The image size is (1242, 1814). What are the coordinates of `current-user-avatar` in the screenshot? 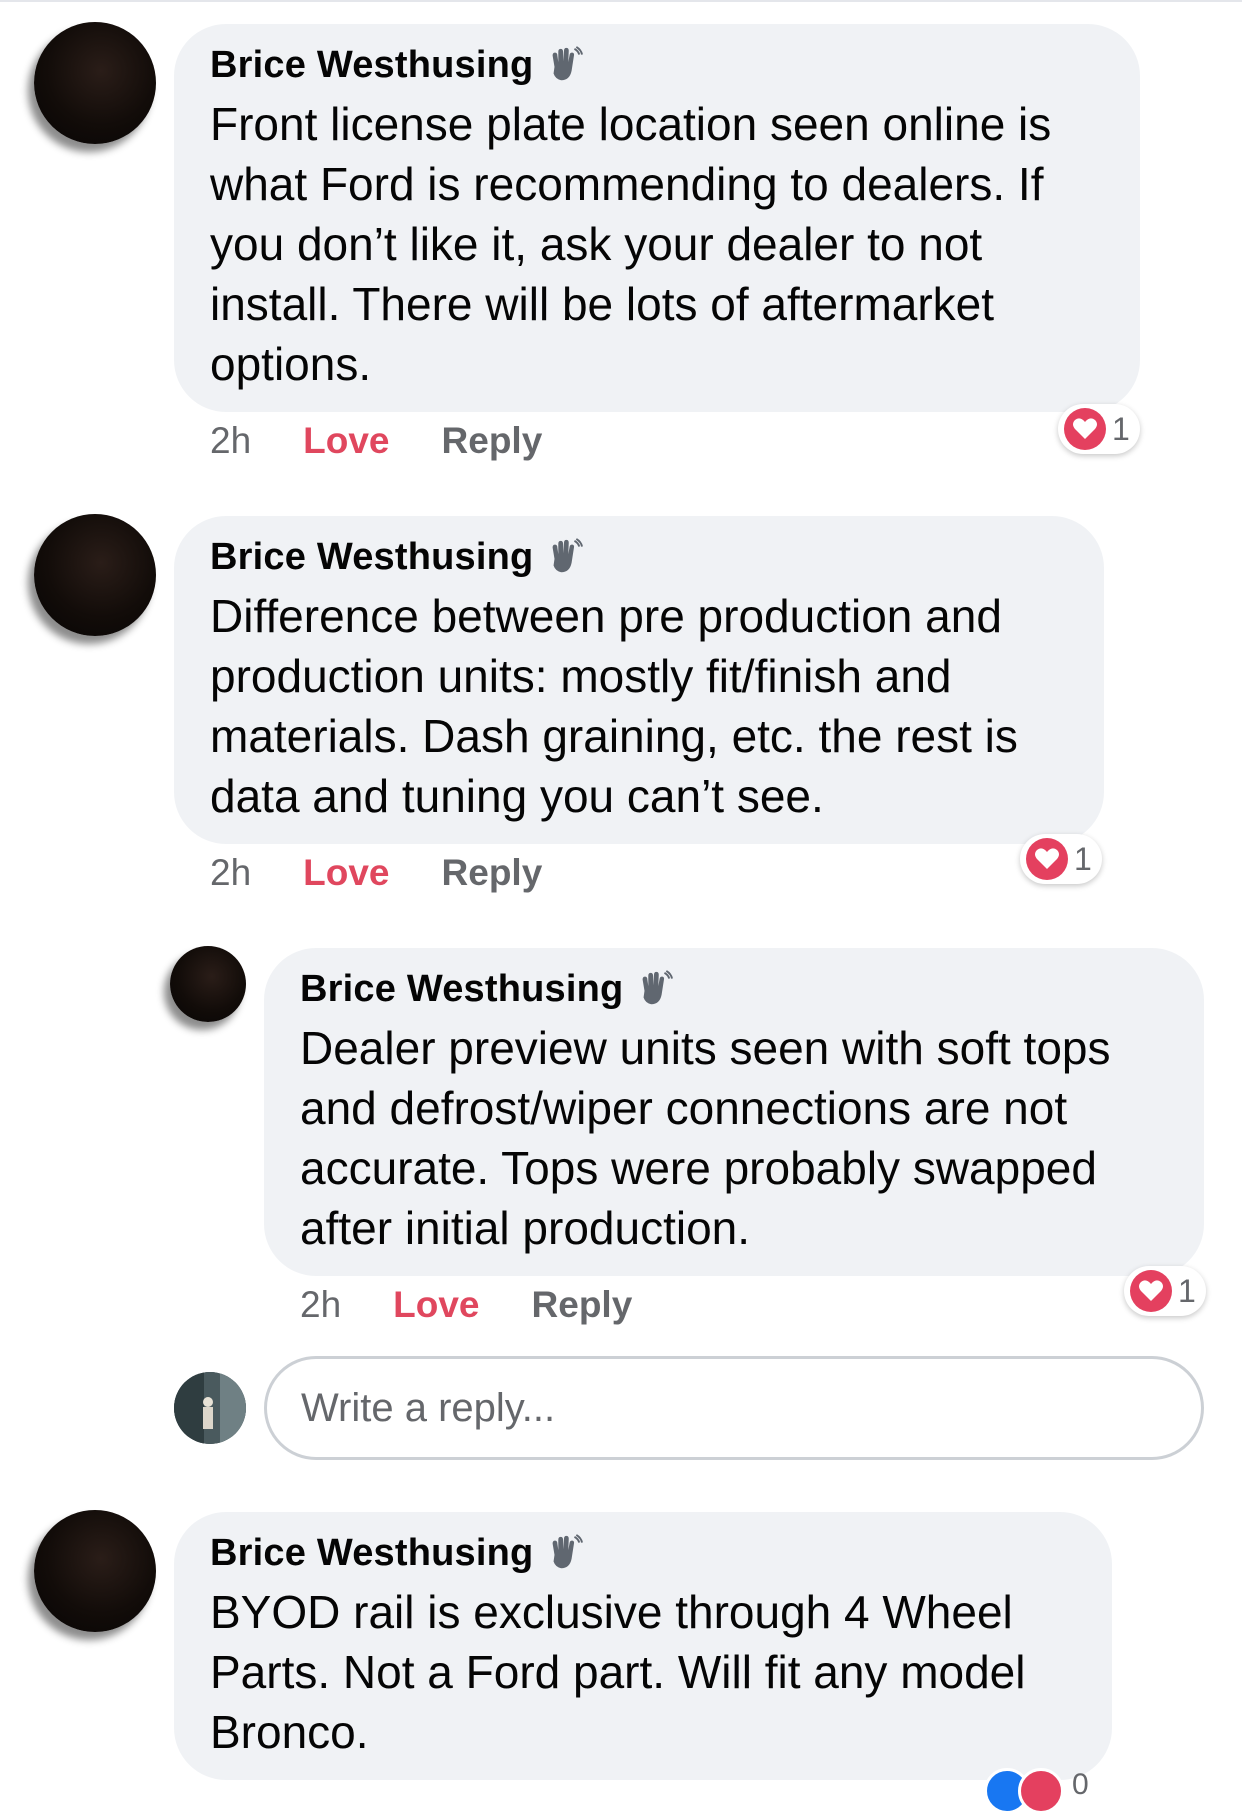 It's located at (210, 1408).